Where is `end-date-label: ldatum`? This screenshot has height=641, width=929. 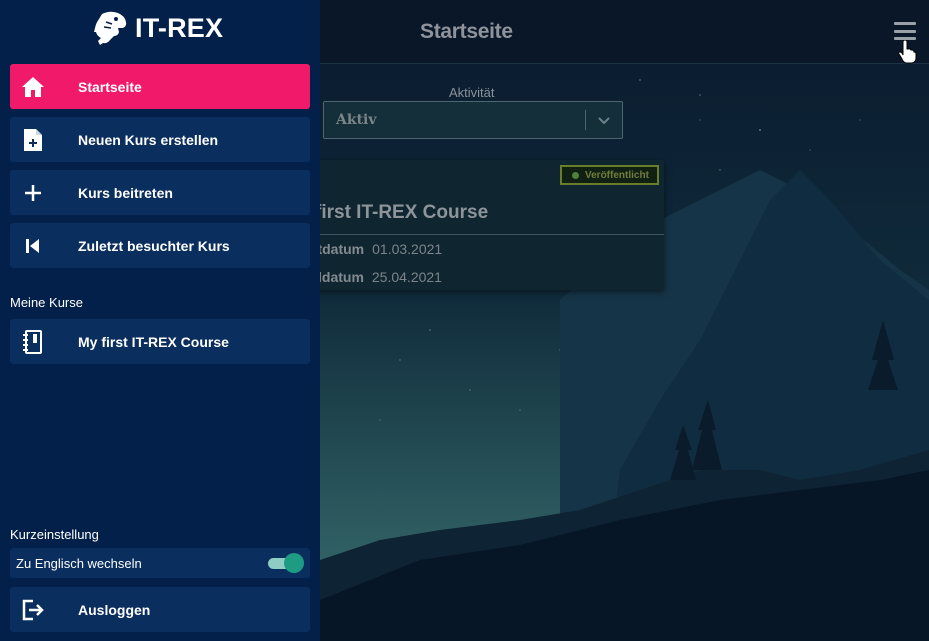
end-date-label: ldatum is located at coordinates (341, 277).